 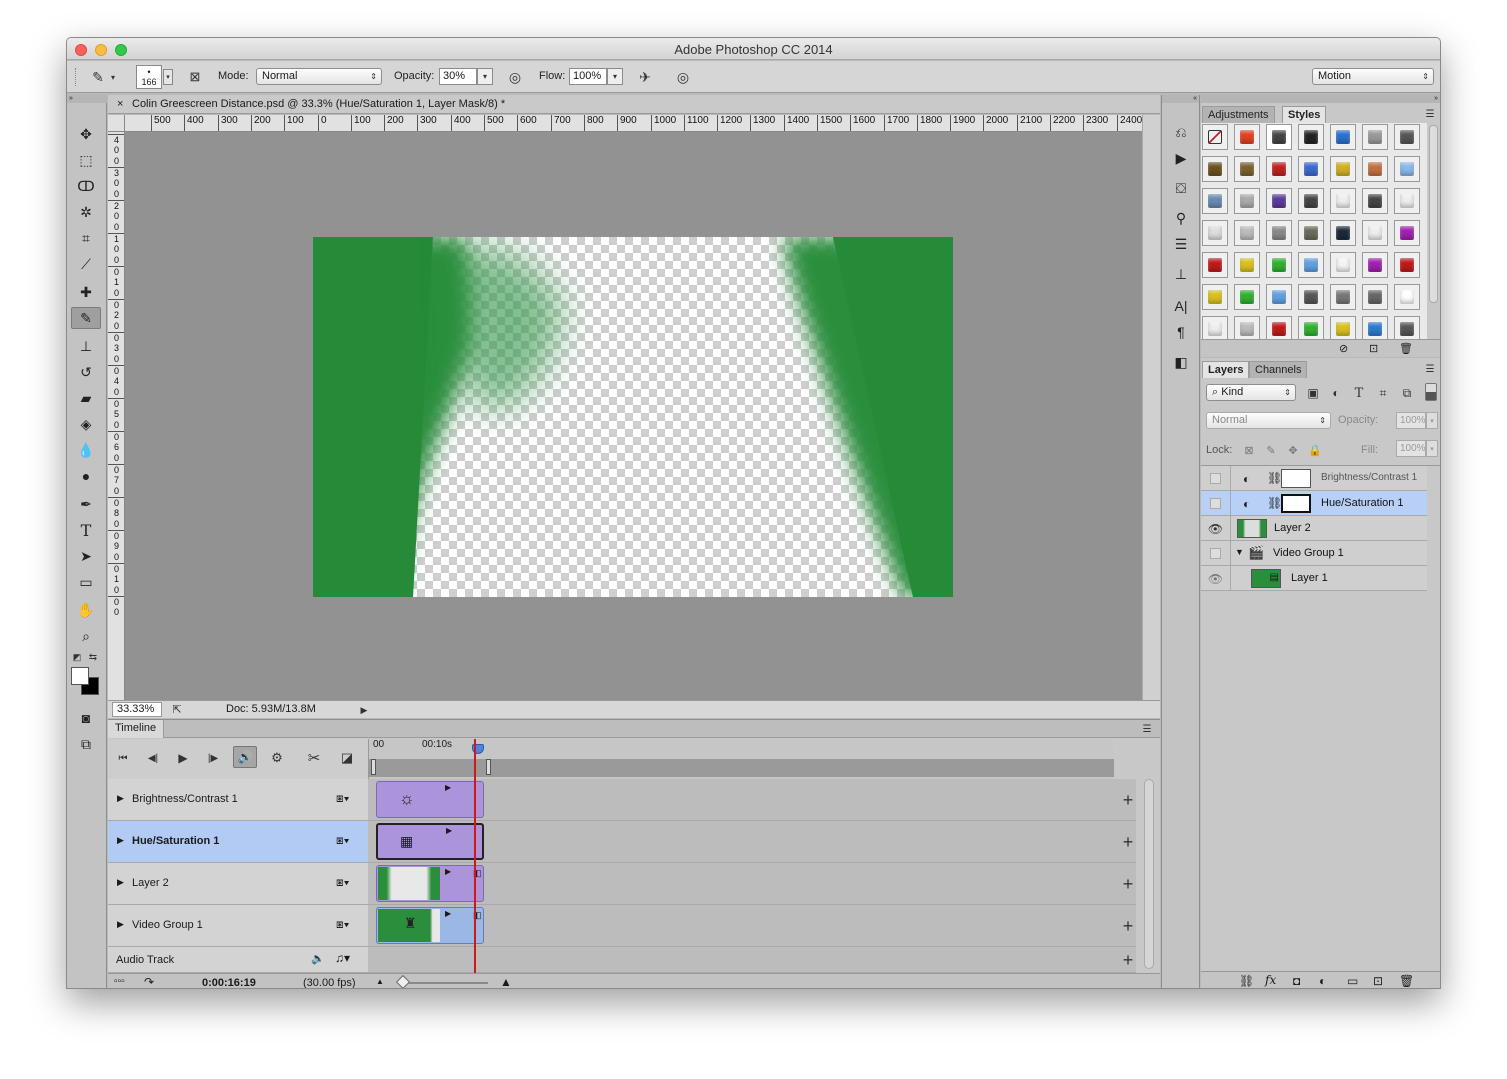 What do you see at coordinates (319, 76) in the screenshot?
I see `mode-select: Normal ⇕` at bounding box center [319, 76].